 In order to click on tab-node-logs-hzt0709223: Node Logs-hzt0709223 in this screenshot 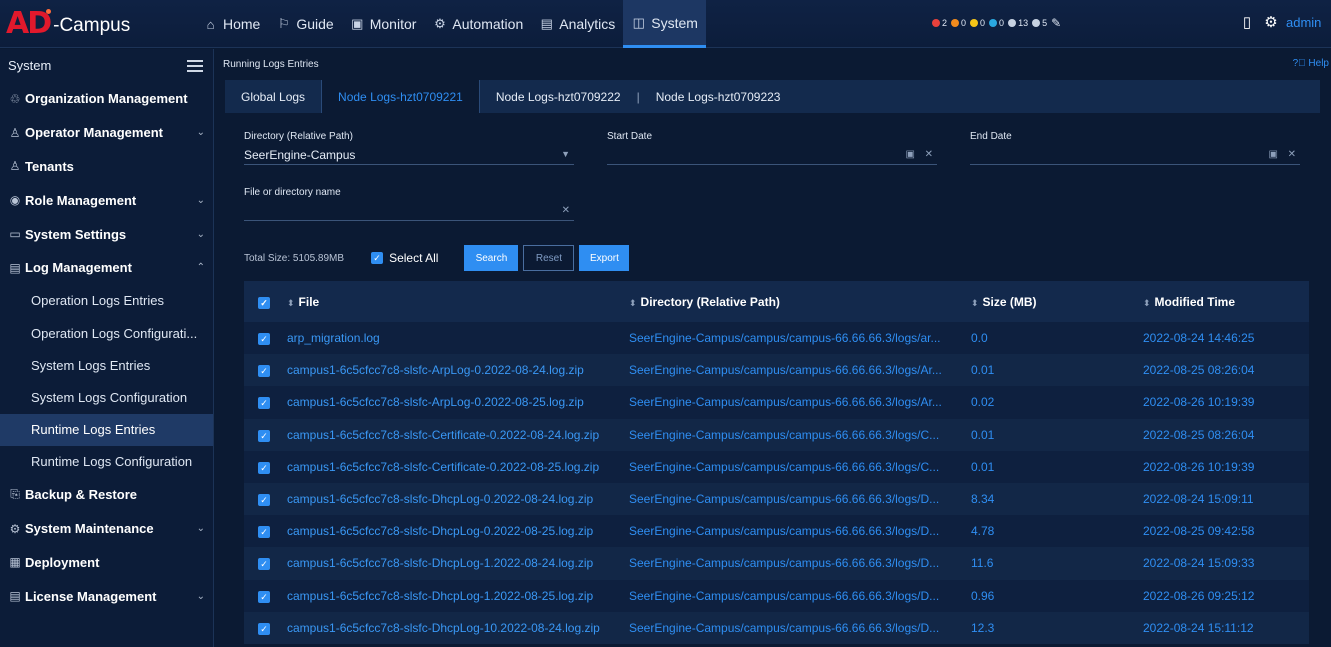, I will do `click(718, 96)`.